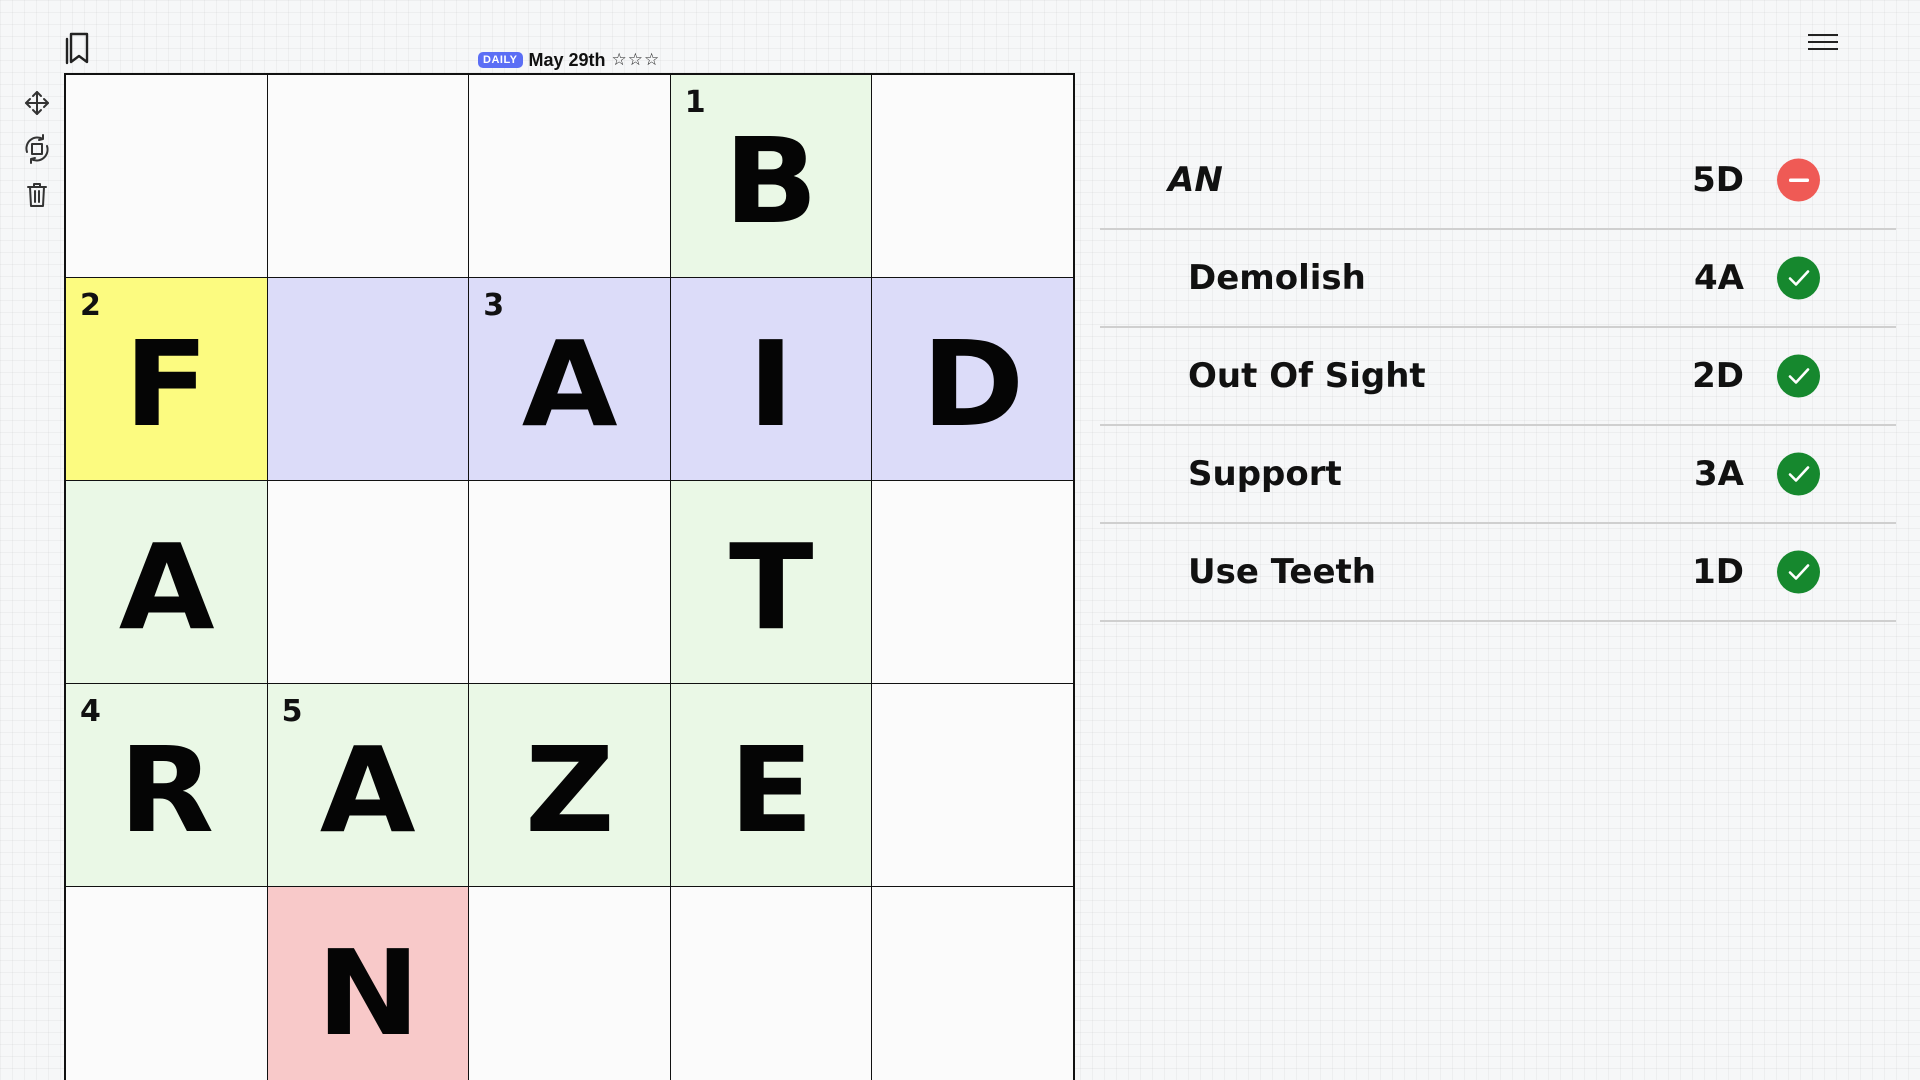 Image resolution: width=1920 pixels, height=1080 pixels. What do you see at coordinates (1823, 42) in the screenshot?
I see `menu-button` at bounding box center [1823, 42].